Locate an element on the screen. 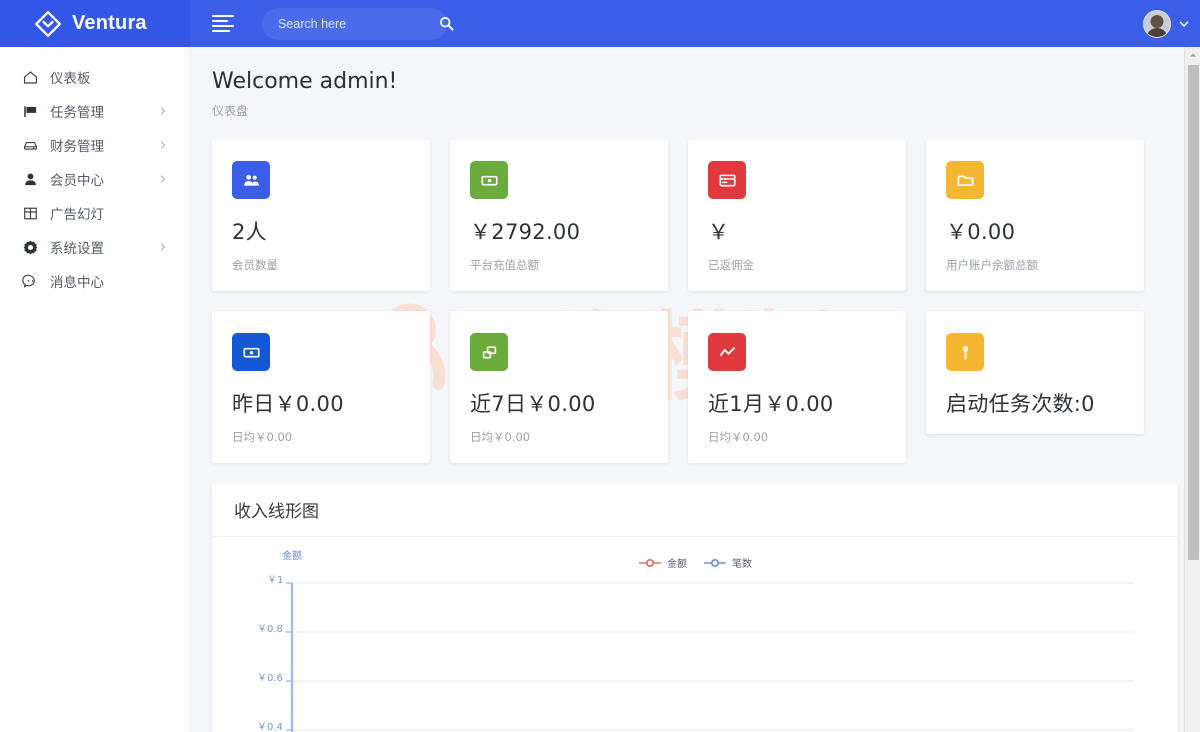 The height and width of the screenshot is (732, 1200). sidebar-item-label: 系统设置 is located at coordinates (77, 249).